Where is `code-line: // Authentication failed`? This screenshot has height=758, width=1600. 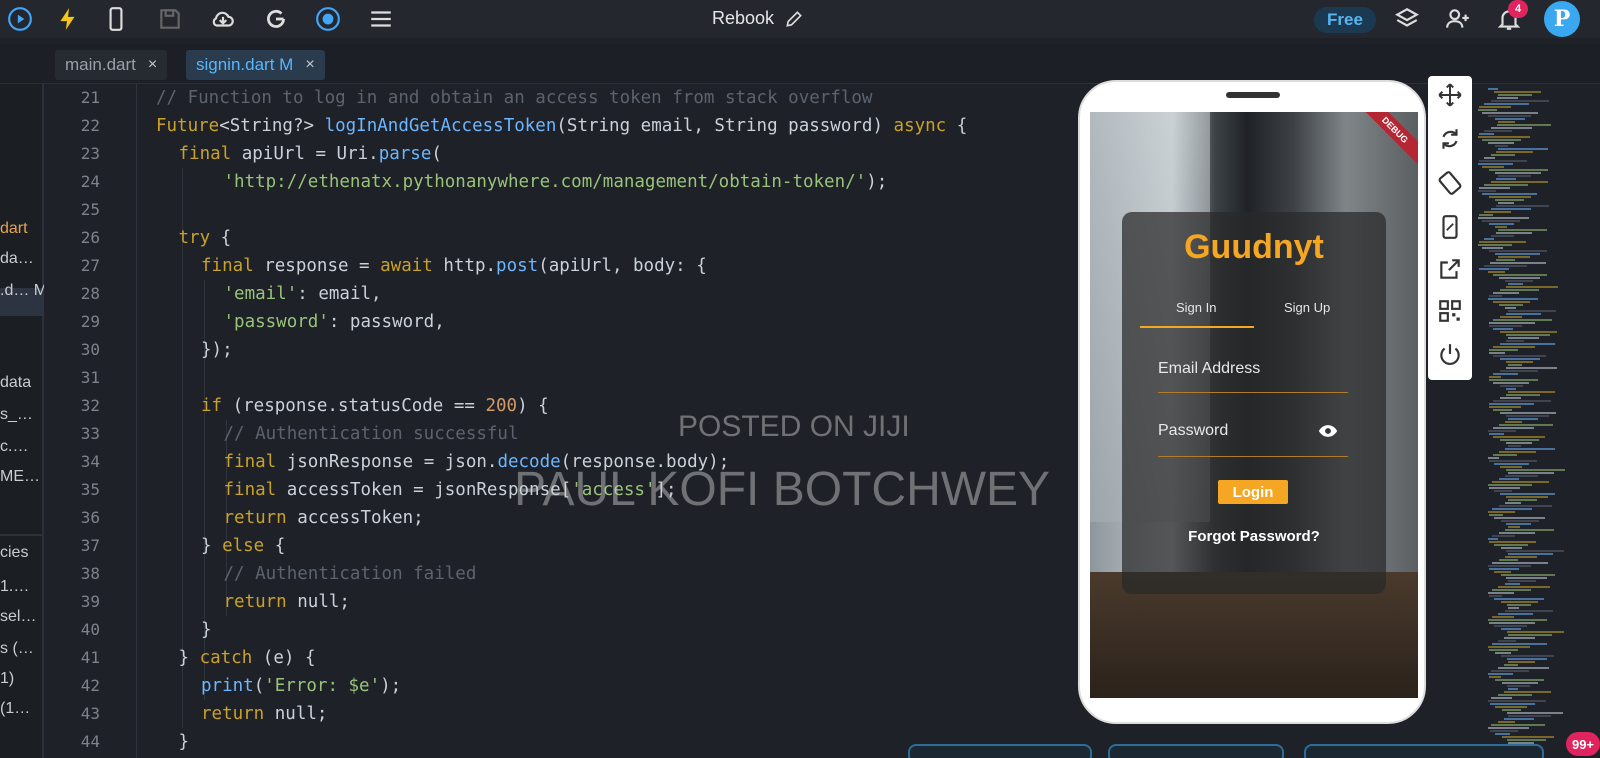 code-line: // Authentication failed is located at coordinates (350, 574).